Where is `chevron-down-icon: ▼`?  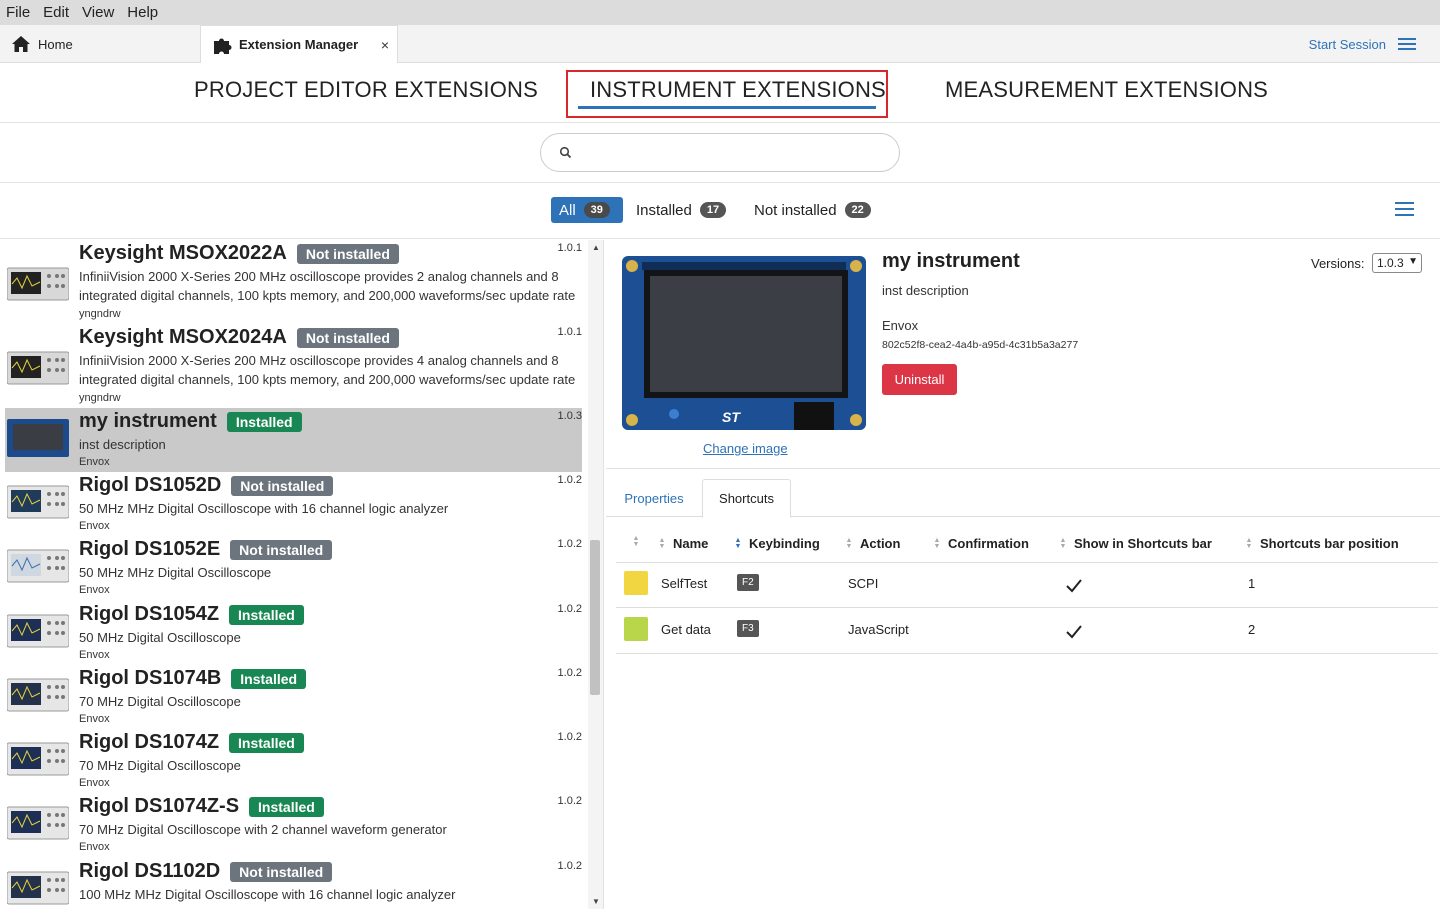 chevron-down-icon: ▼ is located at coordinates (1413, 261).